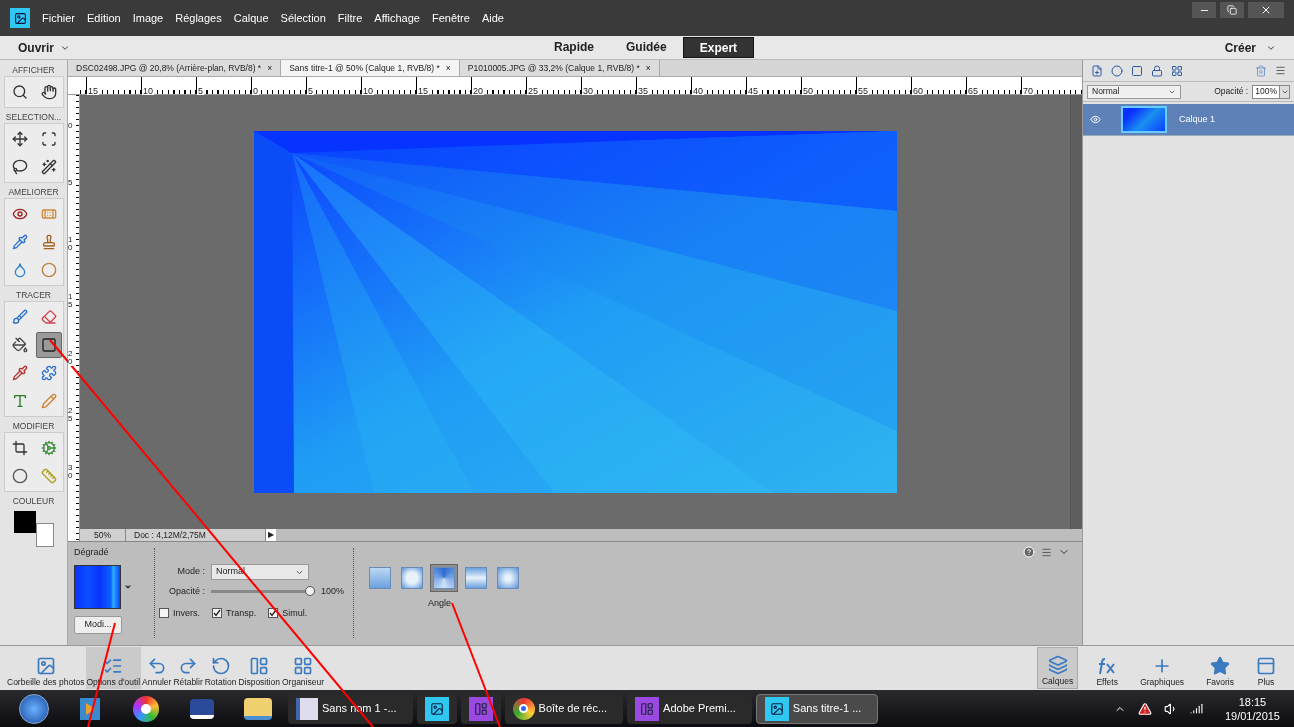 Image resolution: width=1294 pixels, height=727 pixels. What do you see at coordinates (310, 591) in the screenshot?
I see `slider-thumb` at bounding box center [310, 591].